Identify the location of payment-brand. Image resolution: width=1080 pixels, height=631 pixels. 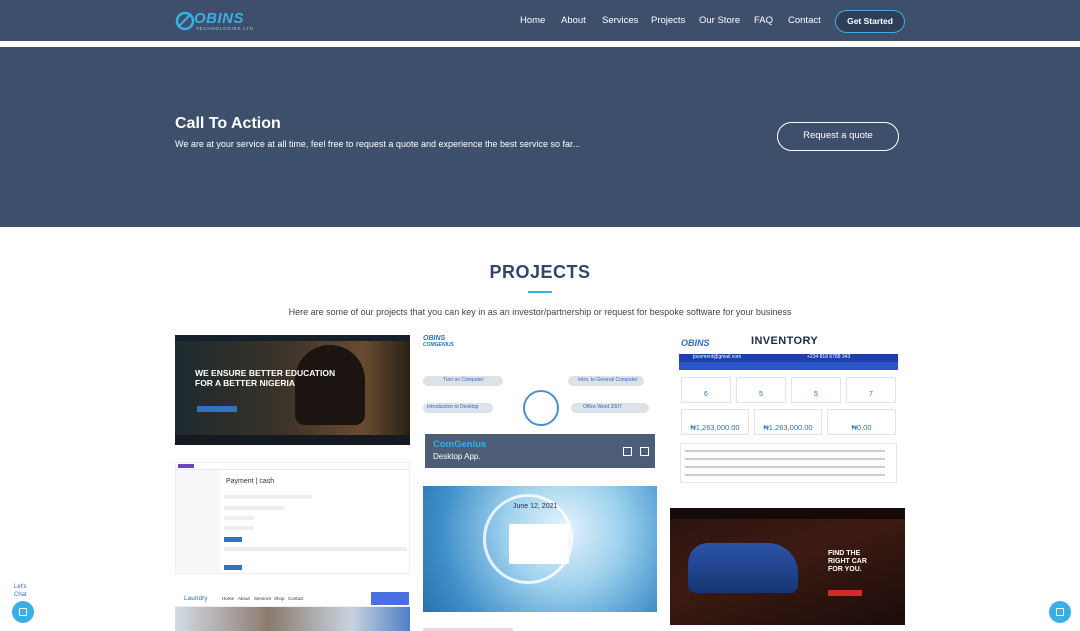
(186, 466).